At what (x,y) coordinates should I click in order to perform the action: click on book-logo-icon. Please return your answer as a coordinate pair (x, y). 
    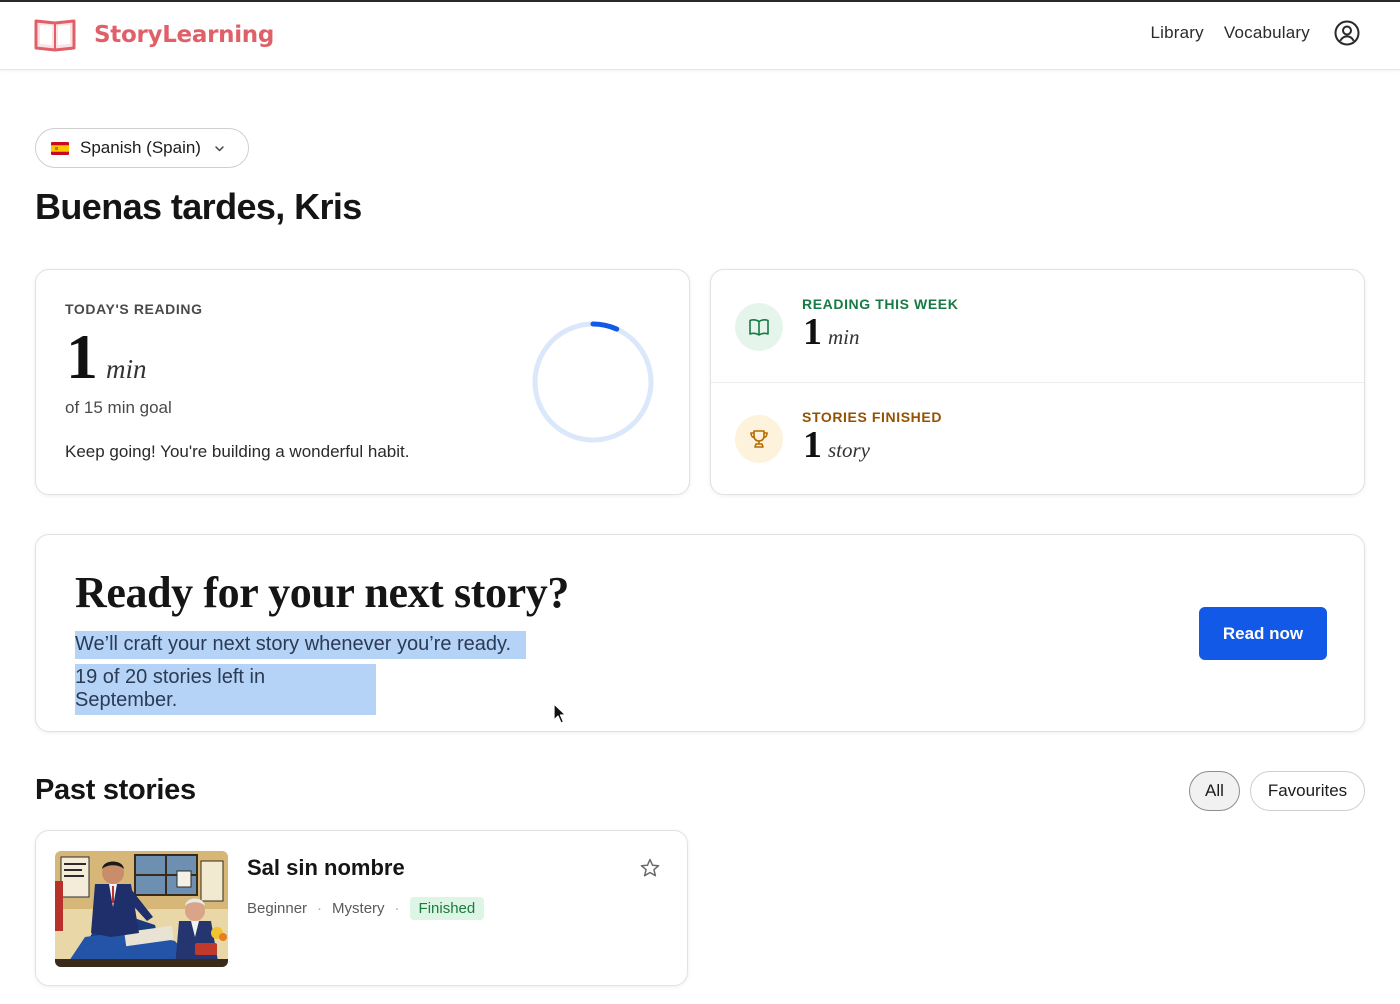
    Looking at the image, I should click on (55, 35).